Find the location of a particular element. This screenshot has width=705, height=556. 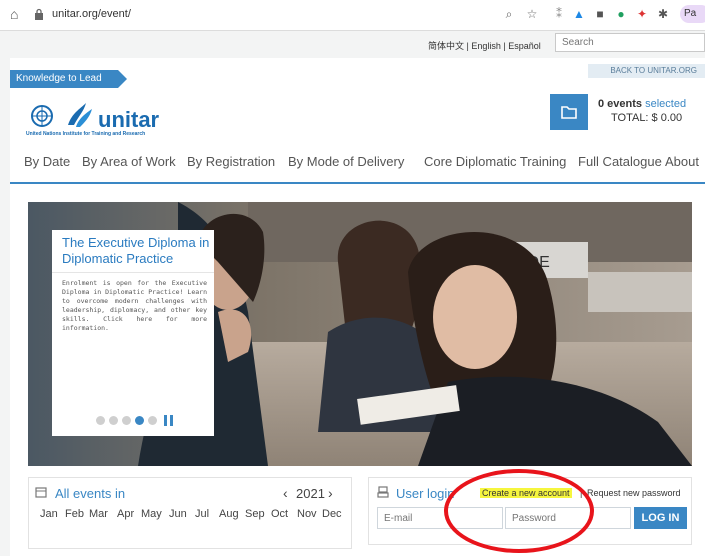

month-sep: Sep is located at coordinates (255, 514).